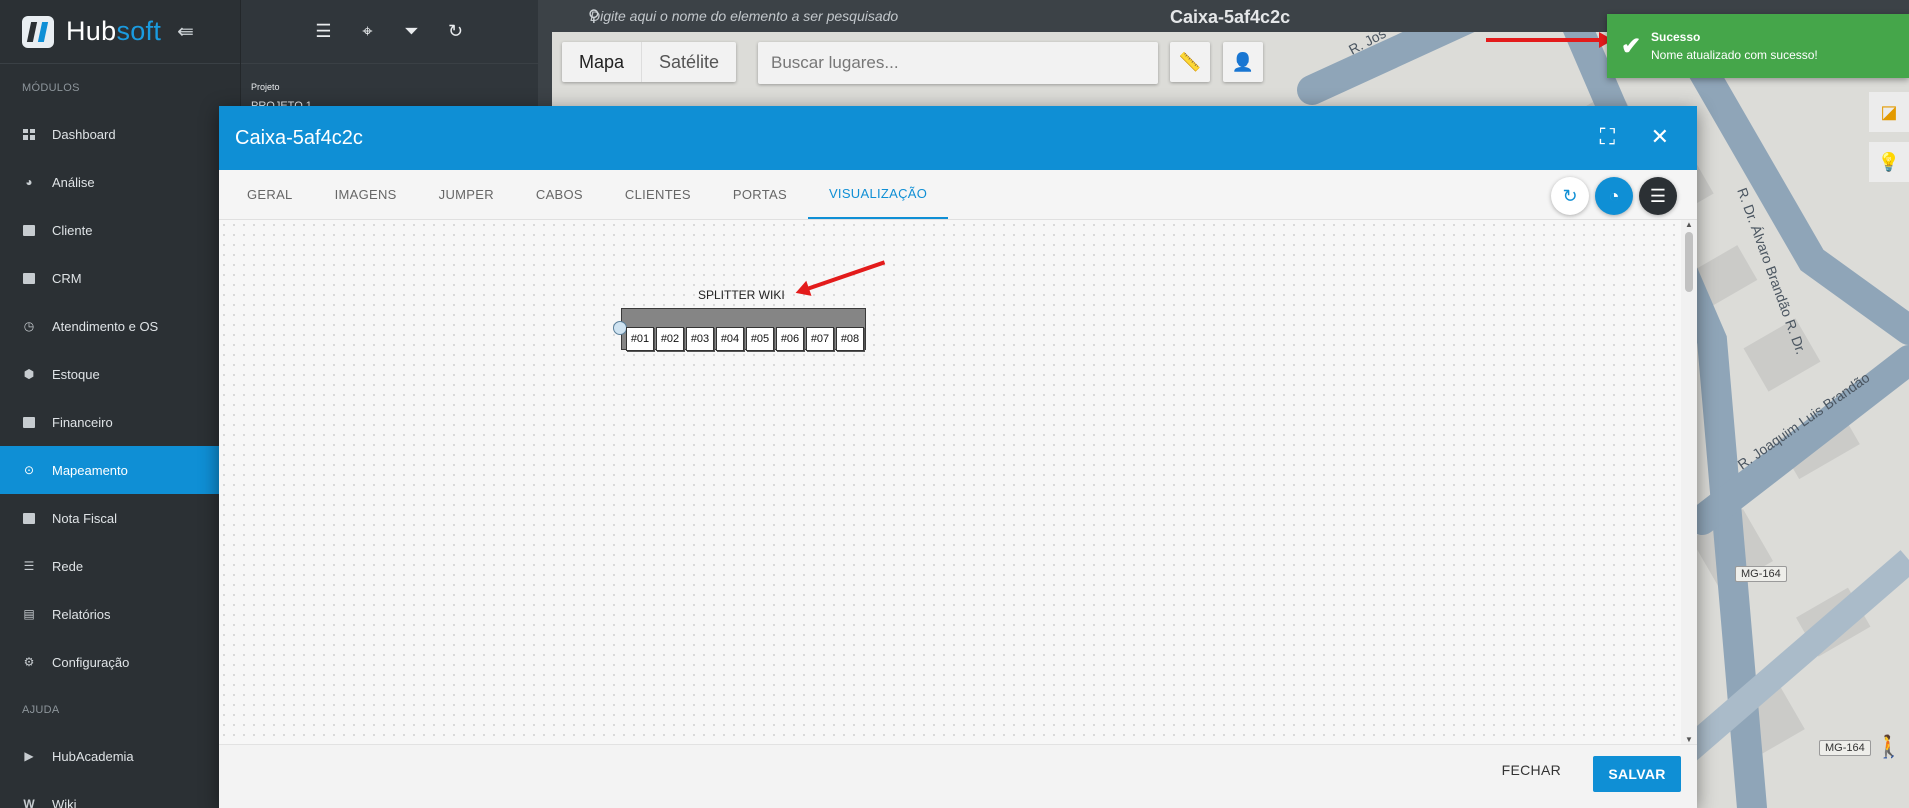  Describe the element at coordinates (29, 422) in the screenshot. I see `money-icon` at that location.